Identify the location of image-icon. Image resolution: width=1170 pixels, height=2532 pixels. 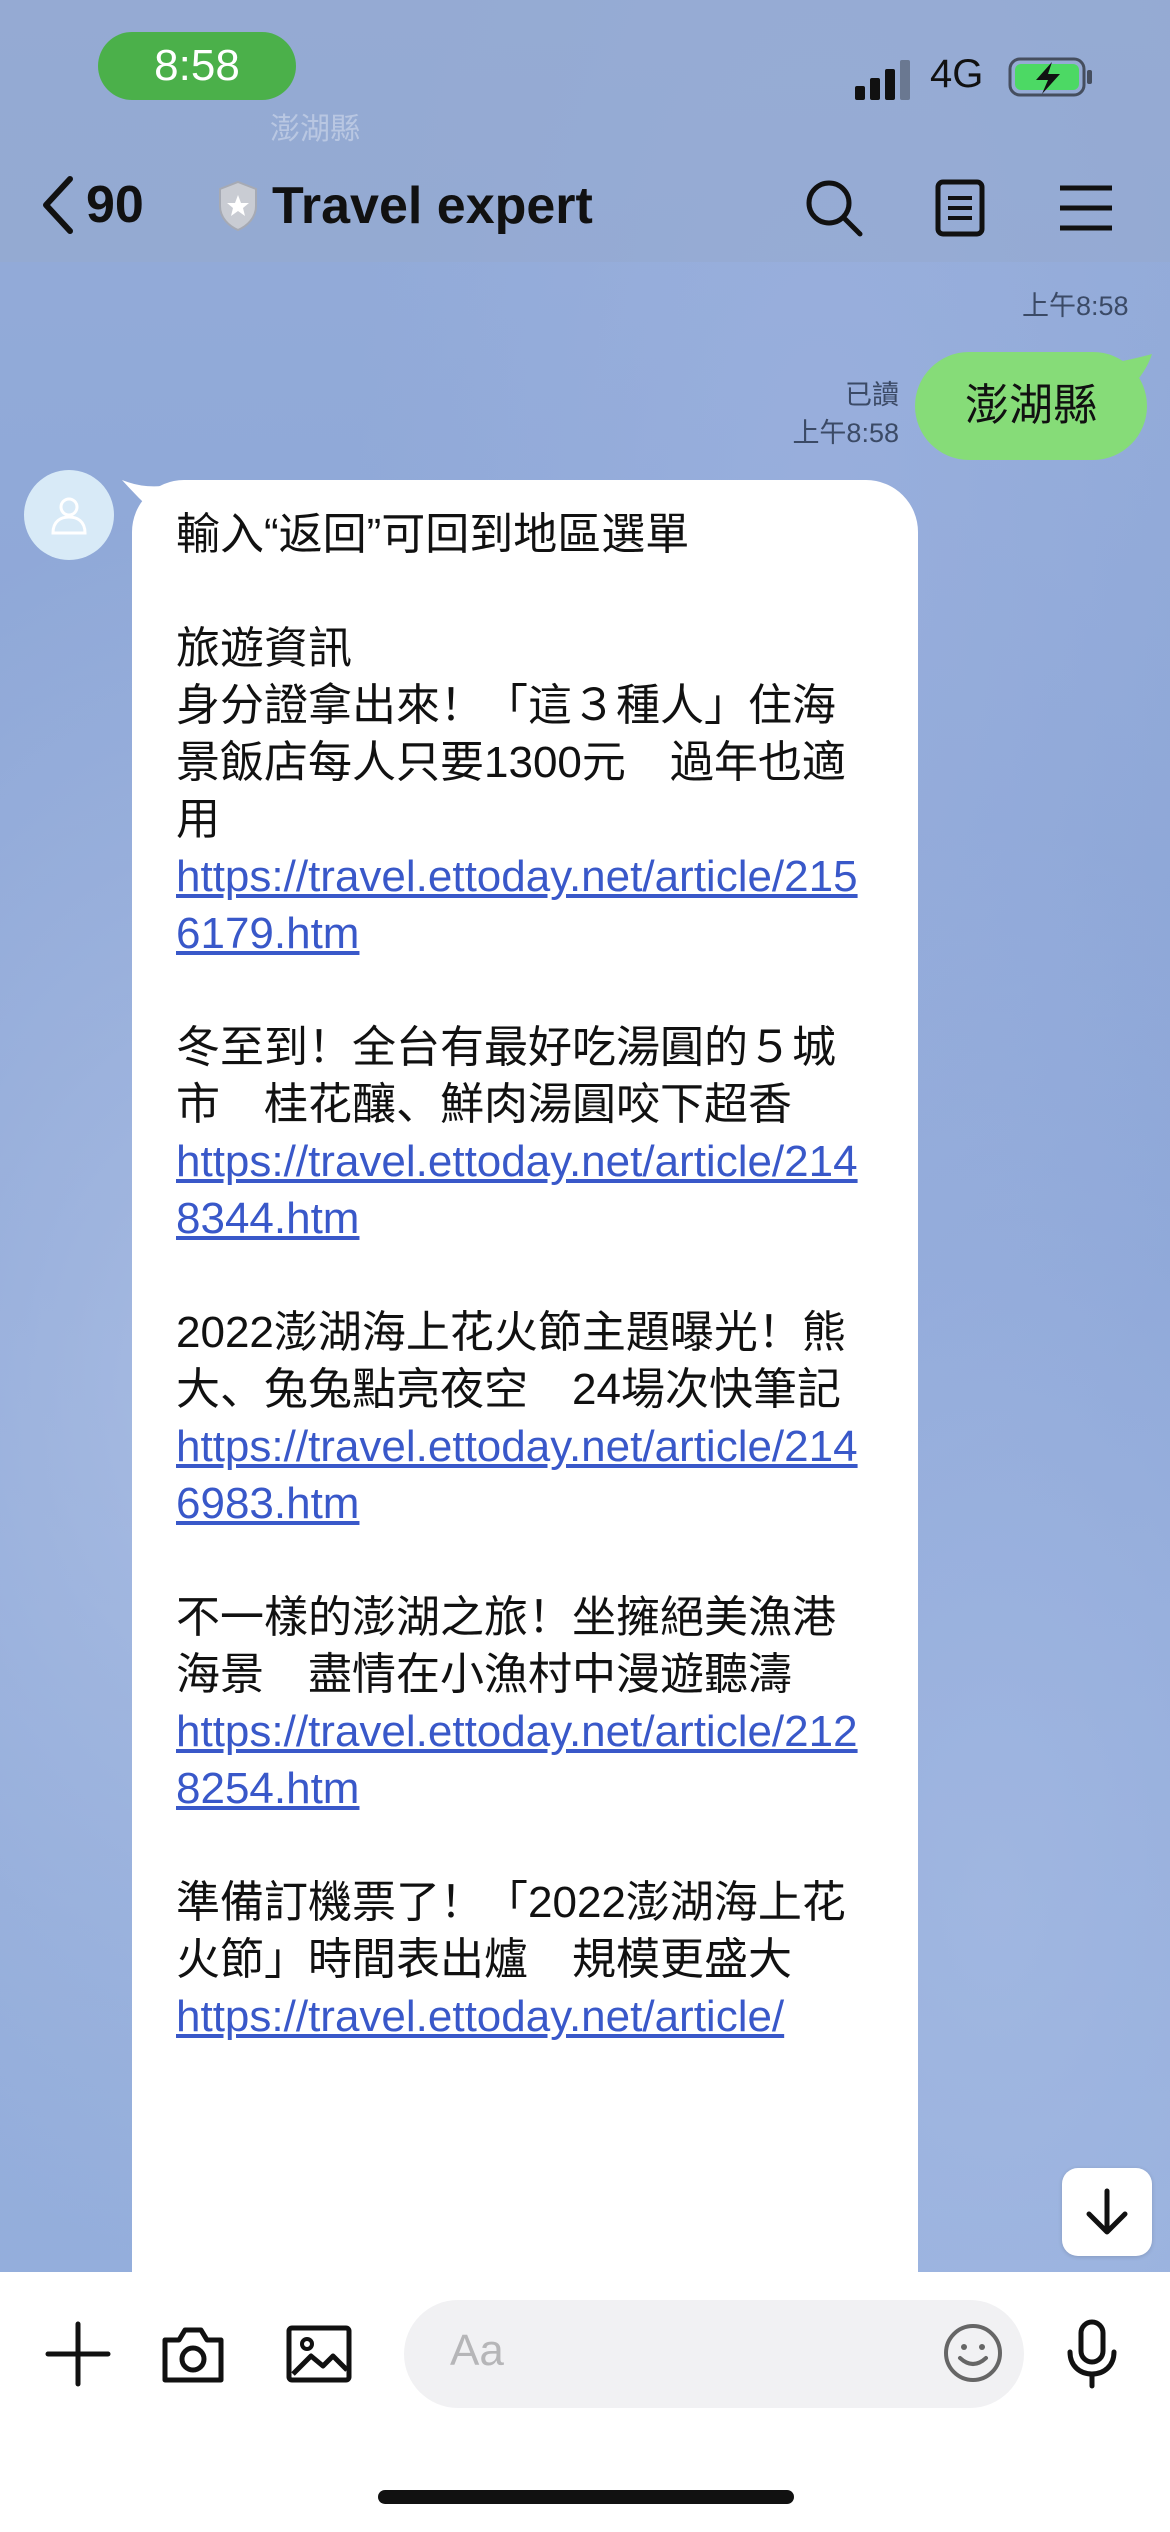
(319, 2354).